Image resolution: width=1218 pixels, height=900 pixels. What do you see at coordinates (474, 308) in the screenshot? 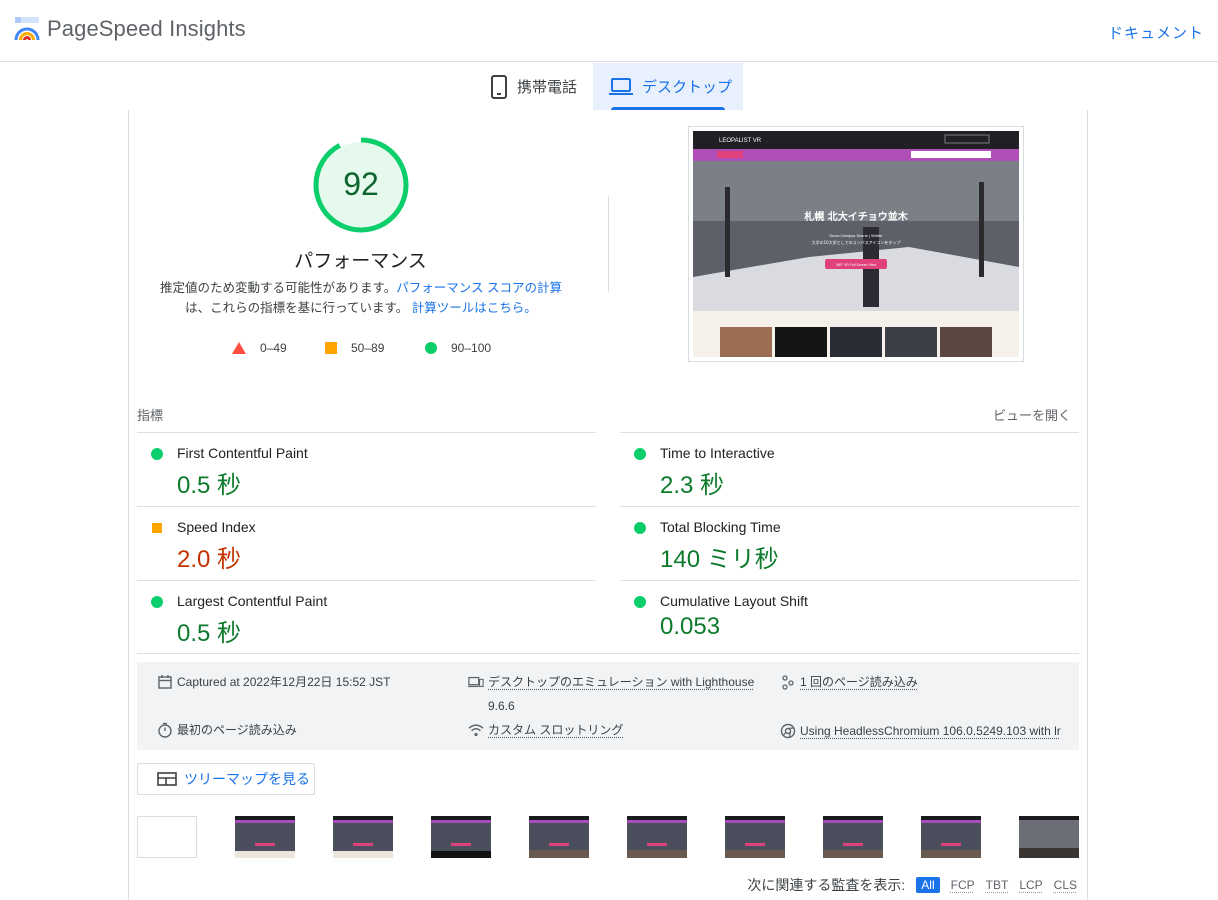
I see `calculator-link: 計算ツールはこちら。` at bounding box center [474, 308].